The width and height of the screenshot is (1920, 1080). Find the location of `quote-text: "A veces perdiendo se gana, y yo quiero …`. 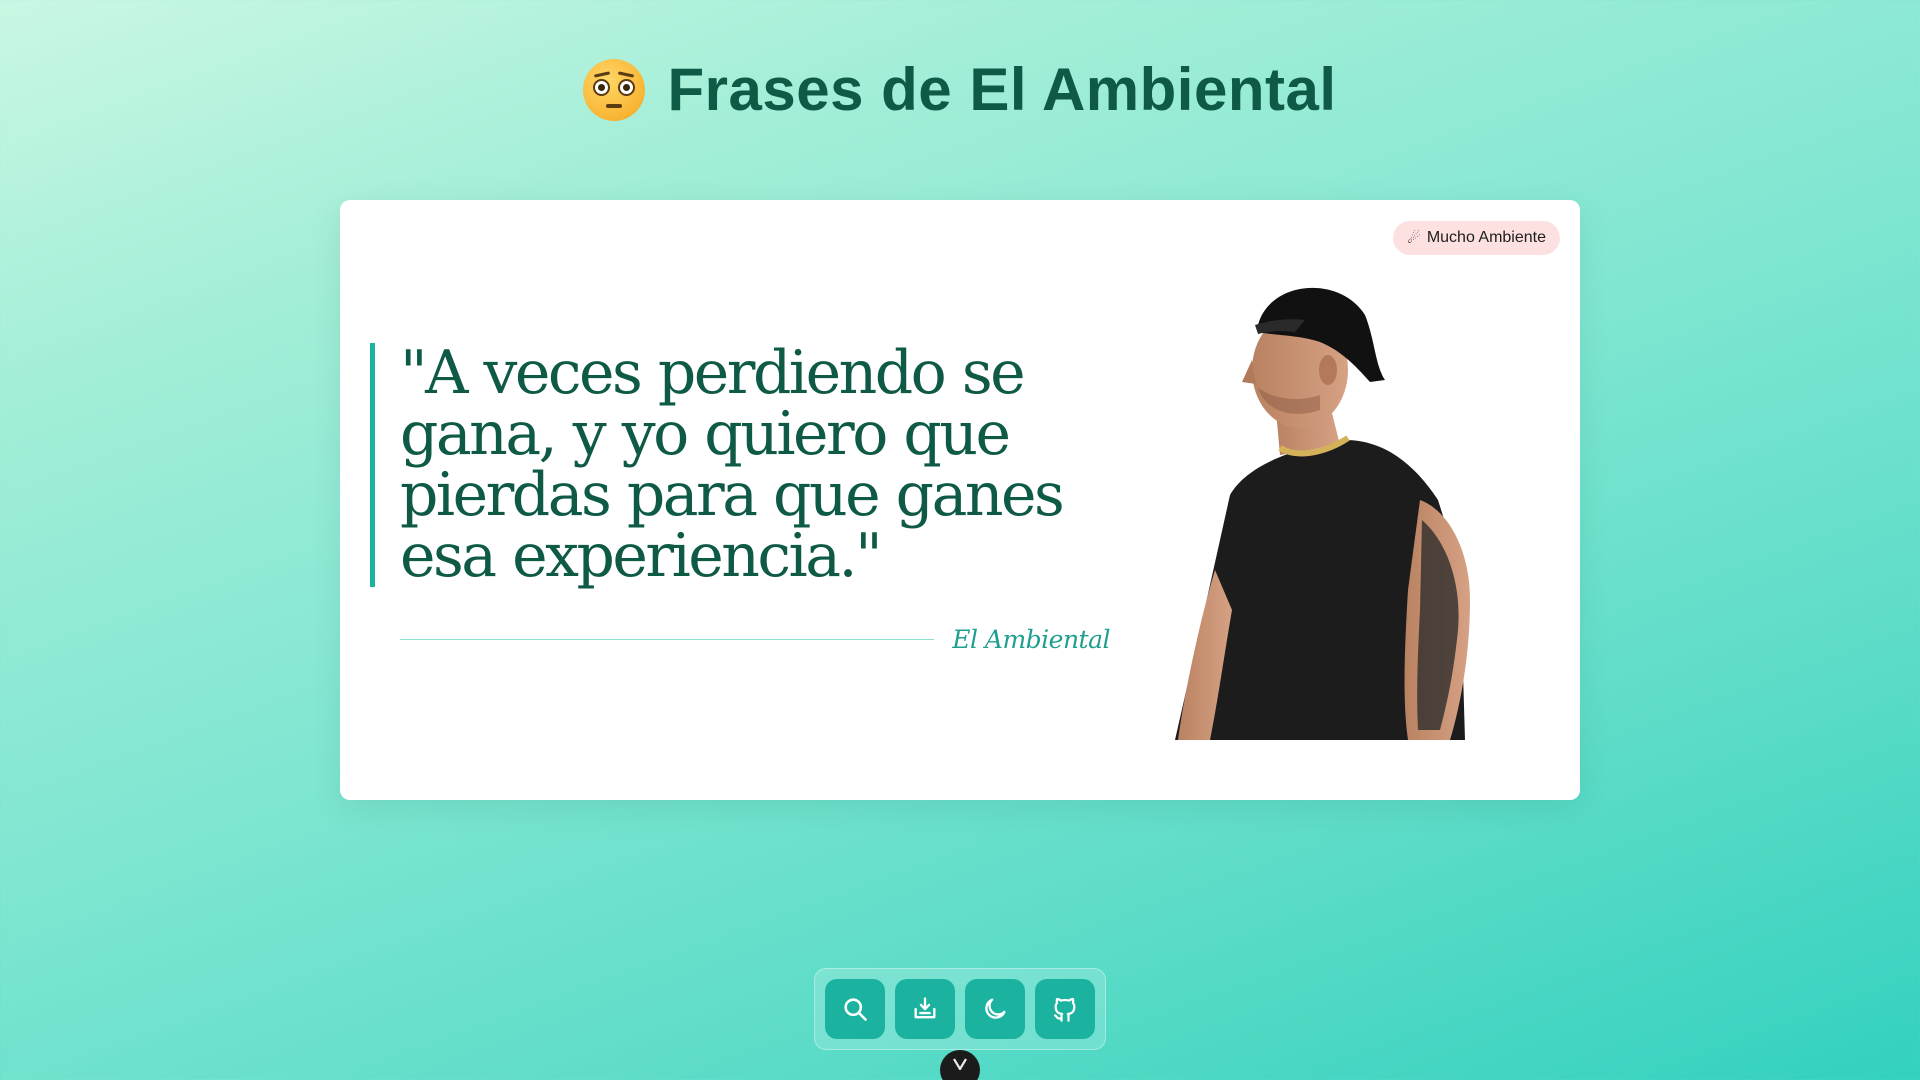

quote-text: "A veces perdiendo se gana, y yo quiero … is located at coordinates (732, 464).